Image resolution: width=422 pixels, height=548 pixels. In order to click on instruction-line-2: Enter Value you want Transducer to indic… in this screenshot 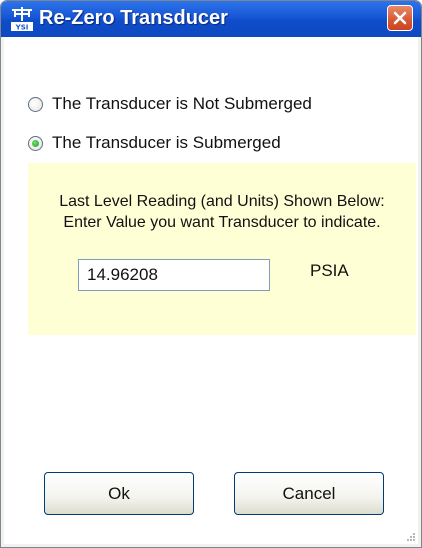, I will do `click(222, 222)`.